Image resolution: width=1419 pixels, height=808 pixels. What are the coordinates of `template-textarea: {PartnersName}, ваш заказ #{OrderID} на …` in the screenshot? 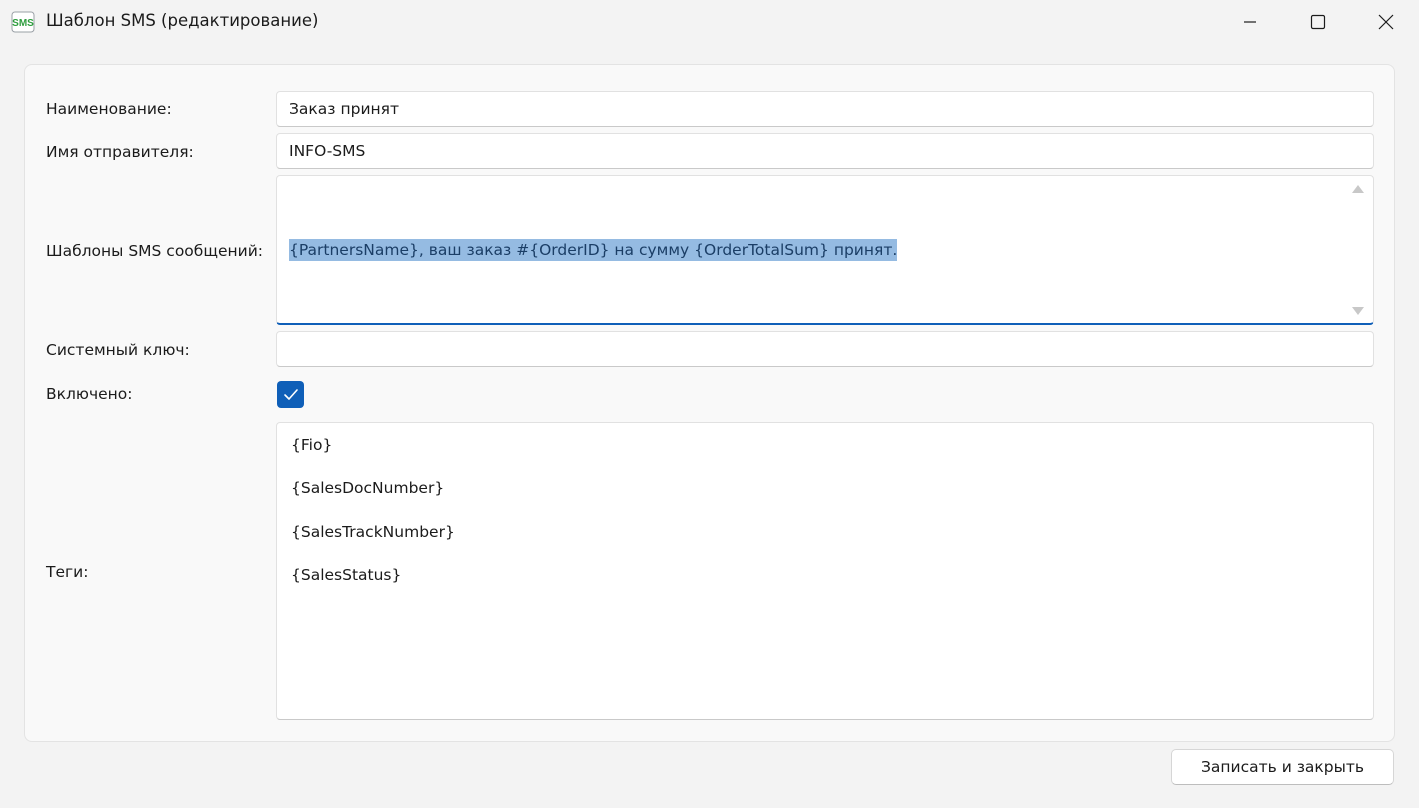 It's located at (825, 250).